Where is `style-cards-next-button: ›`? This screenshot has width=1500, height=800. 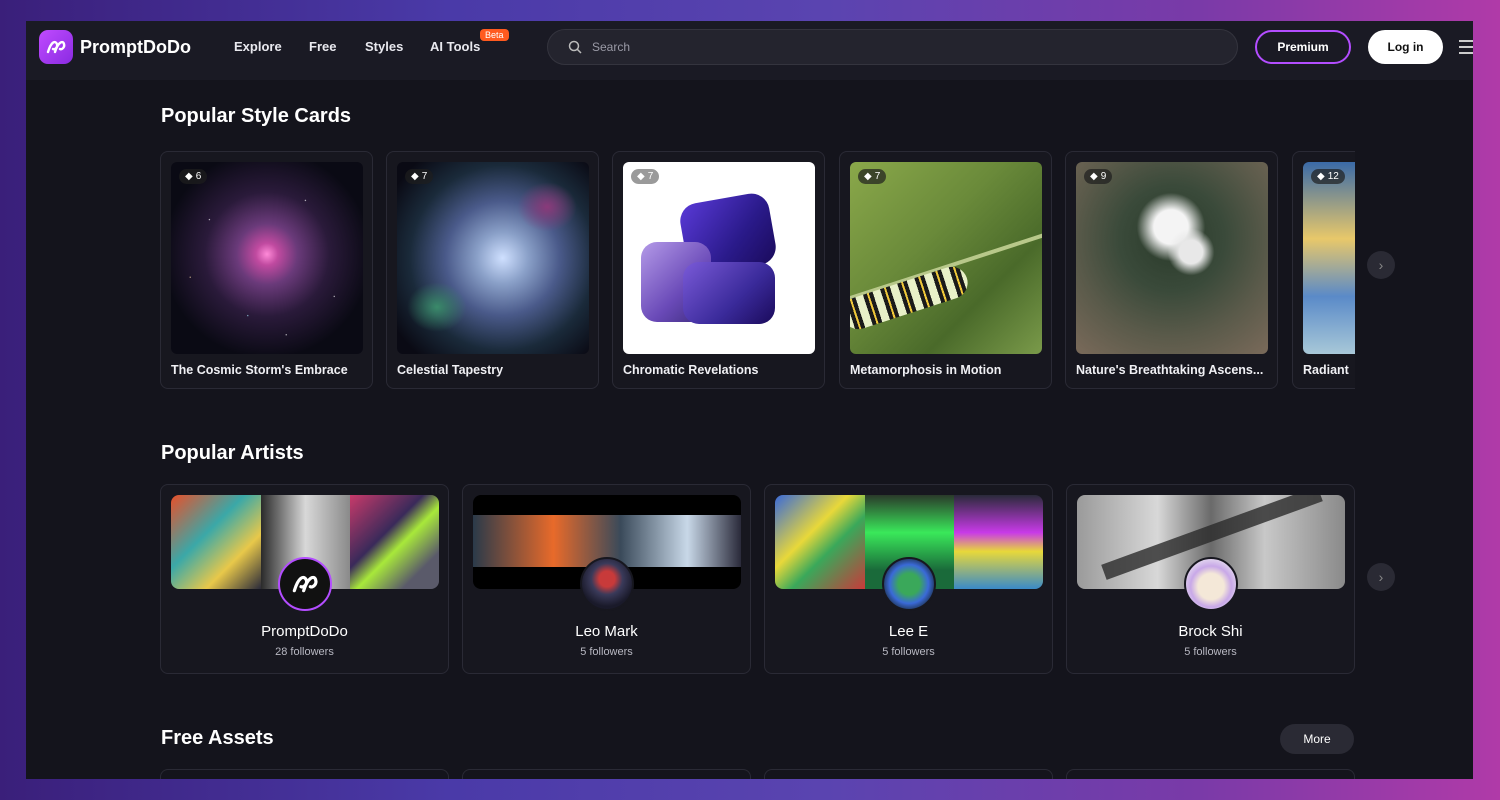 style-cards-next-button: › is located at coordinates (1381, 265).